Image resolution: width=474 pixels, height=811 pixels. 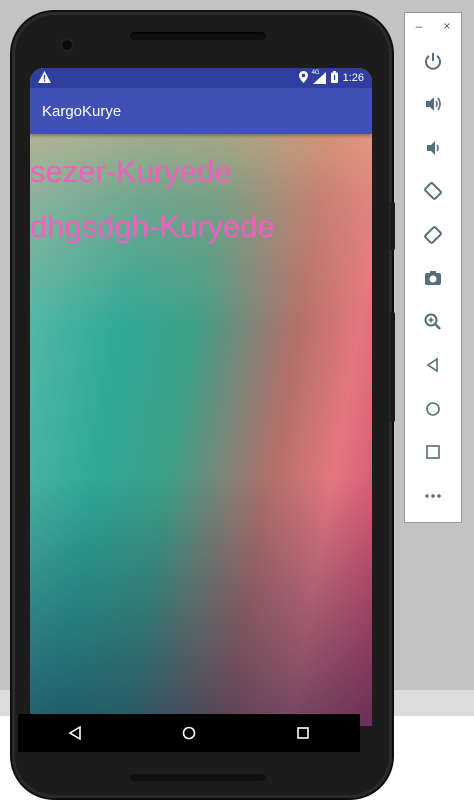 I want to click on location-icon, so click(x=303, y=78).